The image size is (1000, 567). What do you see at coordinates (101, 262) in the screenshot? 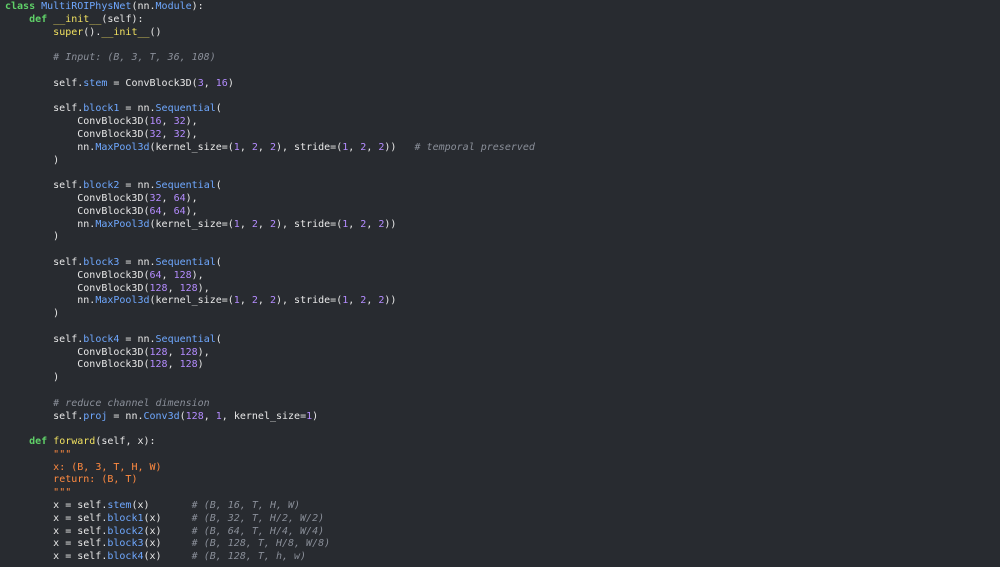
I see `attribute-token: block3` at bounding box center [101, 262].